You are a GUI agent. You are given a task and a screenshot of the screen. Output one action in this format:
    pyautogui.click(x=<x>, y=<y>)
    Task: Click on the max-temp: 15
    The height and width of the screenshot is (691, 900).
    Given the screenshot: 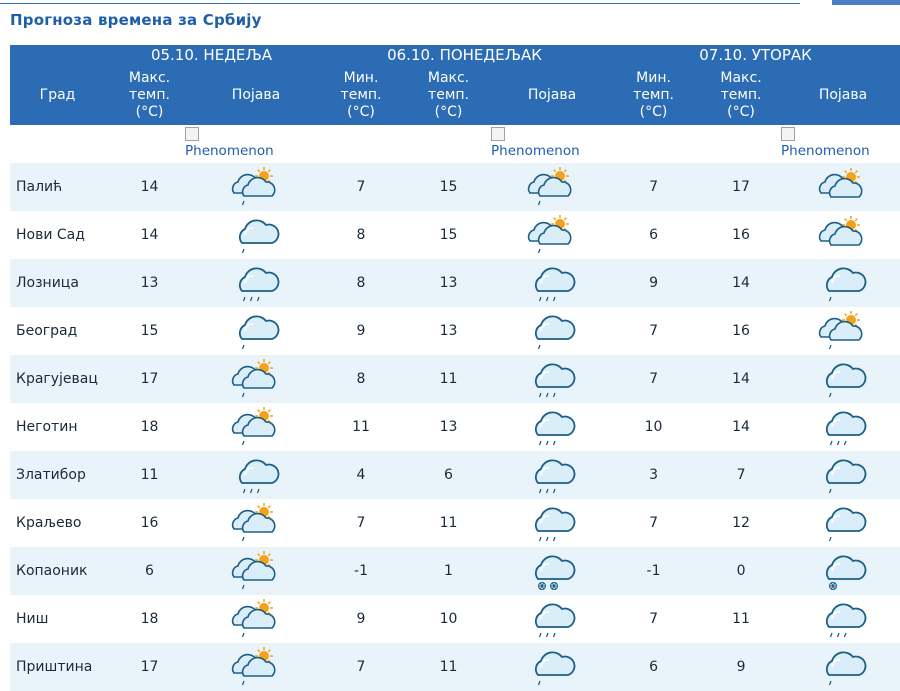 What is the action you would take?
    pyautogui.click(x=449, y=235)
    